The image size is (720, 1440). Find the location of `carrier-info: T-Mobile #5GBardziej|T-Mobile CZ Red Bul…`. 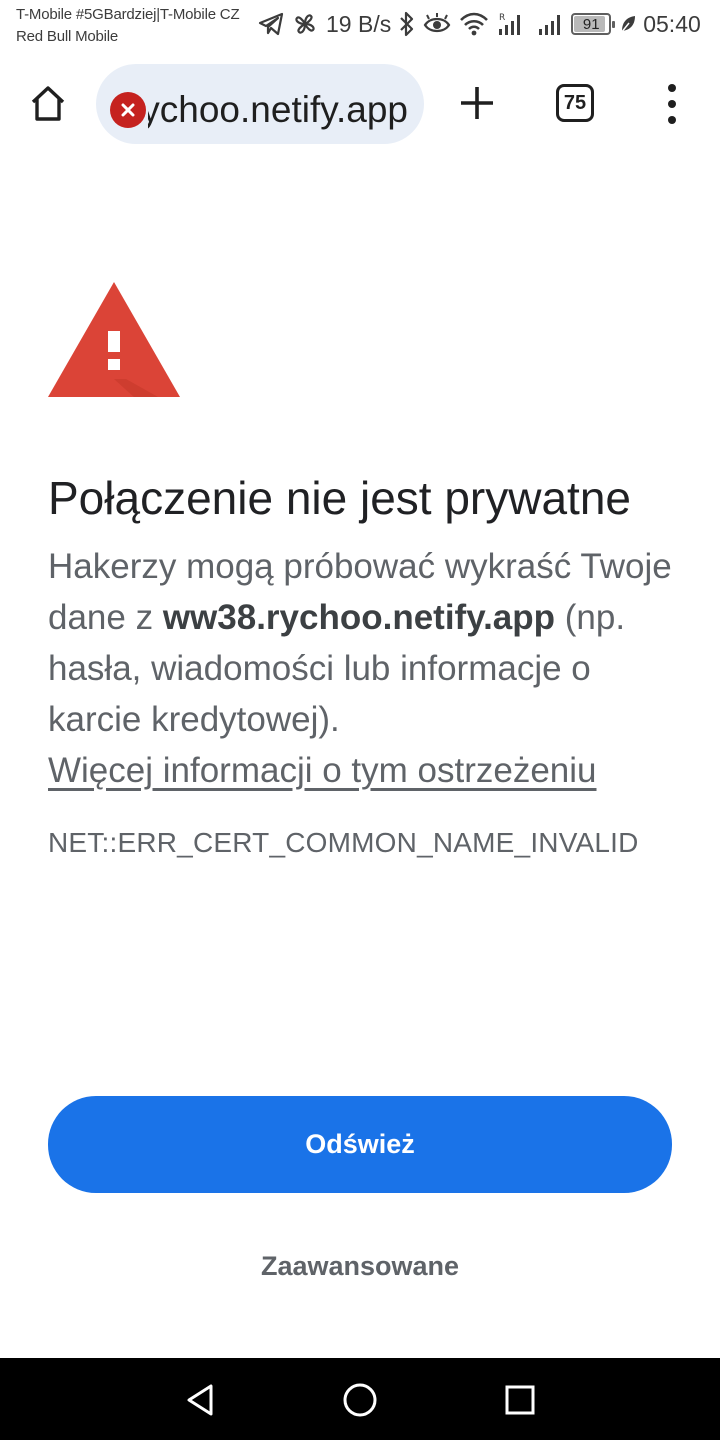

carrier-info: T-Mobile #5GBardziej|T-Mobile CZ Red Bul… is located at coordinates (128, 26).